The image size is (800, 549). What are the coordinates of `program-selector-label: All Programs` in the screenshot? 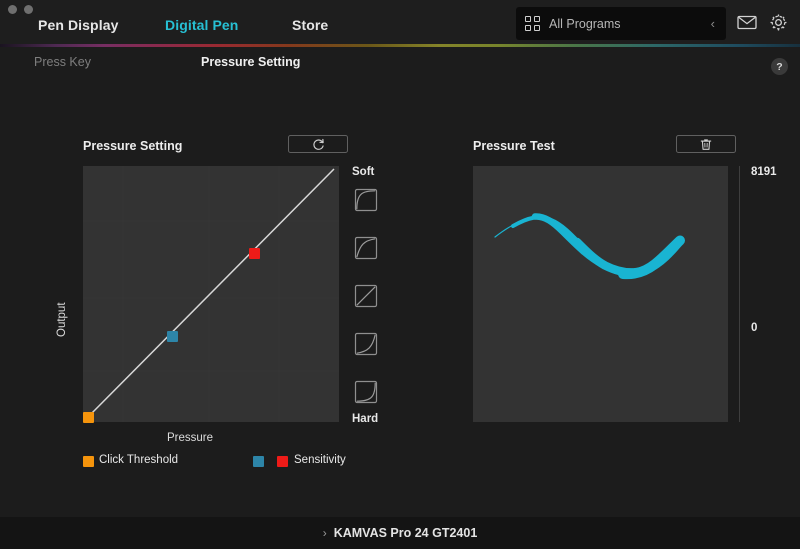 It's located at (585, 23).